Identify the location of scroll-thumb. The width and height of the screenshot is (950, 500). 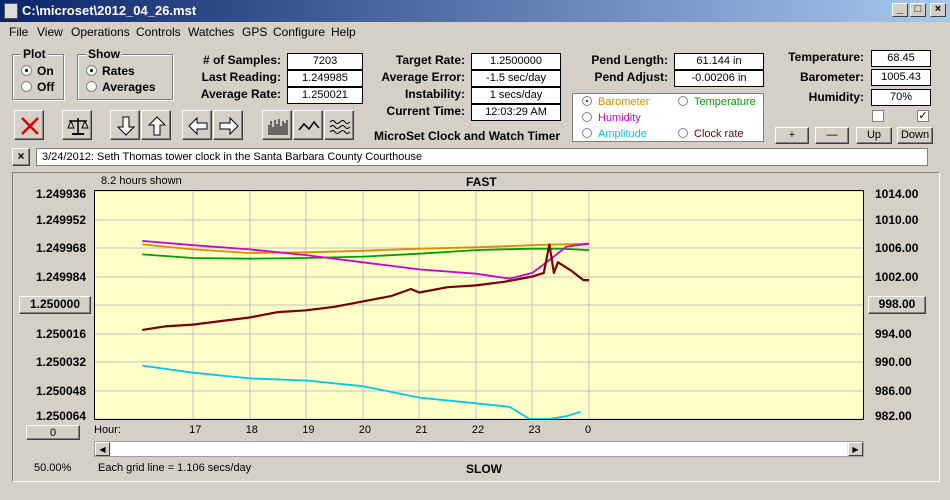
(479, 449).